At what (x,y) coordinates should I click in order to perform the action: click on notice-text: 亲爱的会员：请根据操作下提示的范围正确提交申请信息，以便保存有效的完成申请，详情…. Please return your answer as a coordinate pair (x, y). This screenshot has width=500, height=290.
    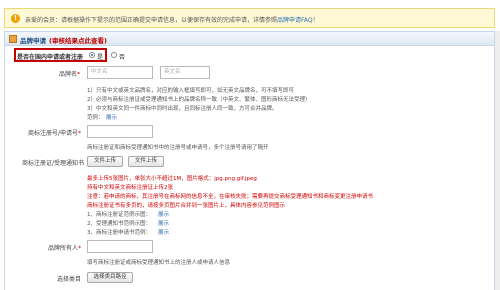
    Looking at the image, I should click on (172, 20).